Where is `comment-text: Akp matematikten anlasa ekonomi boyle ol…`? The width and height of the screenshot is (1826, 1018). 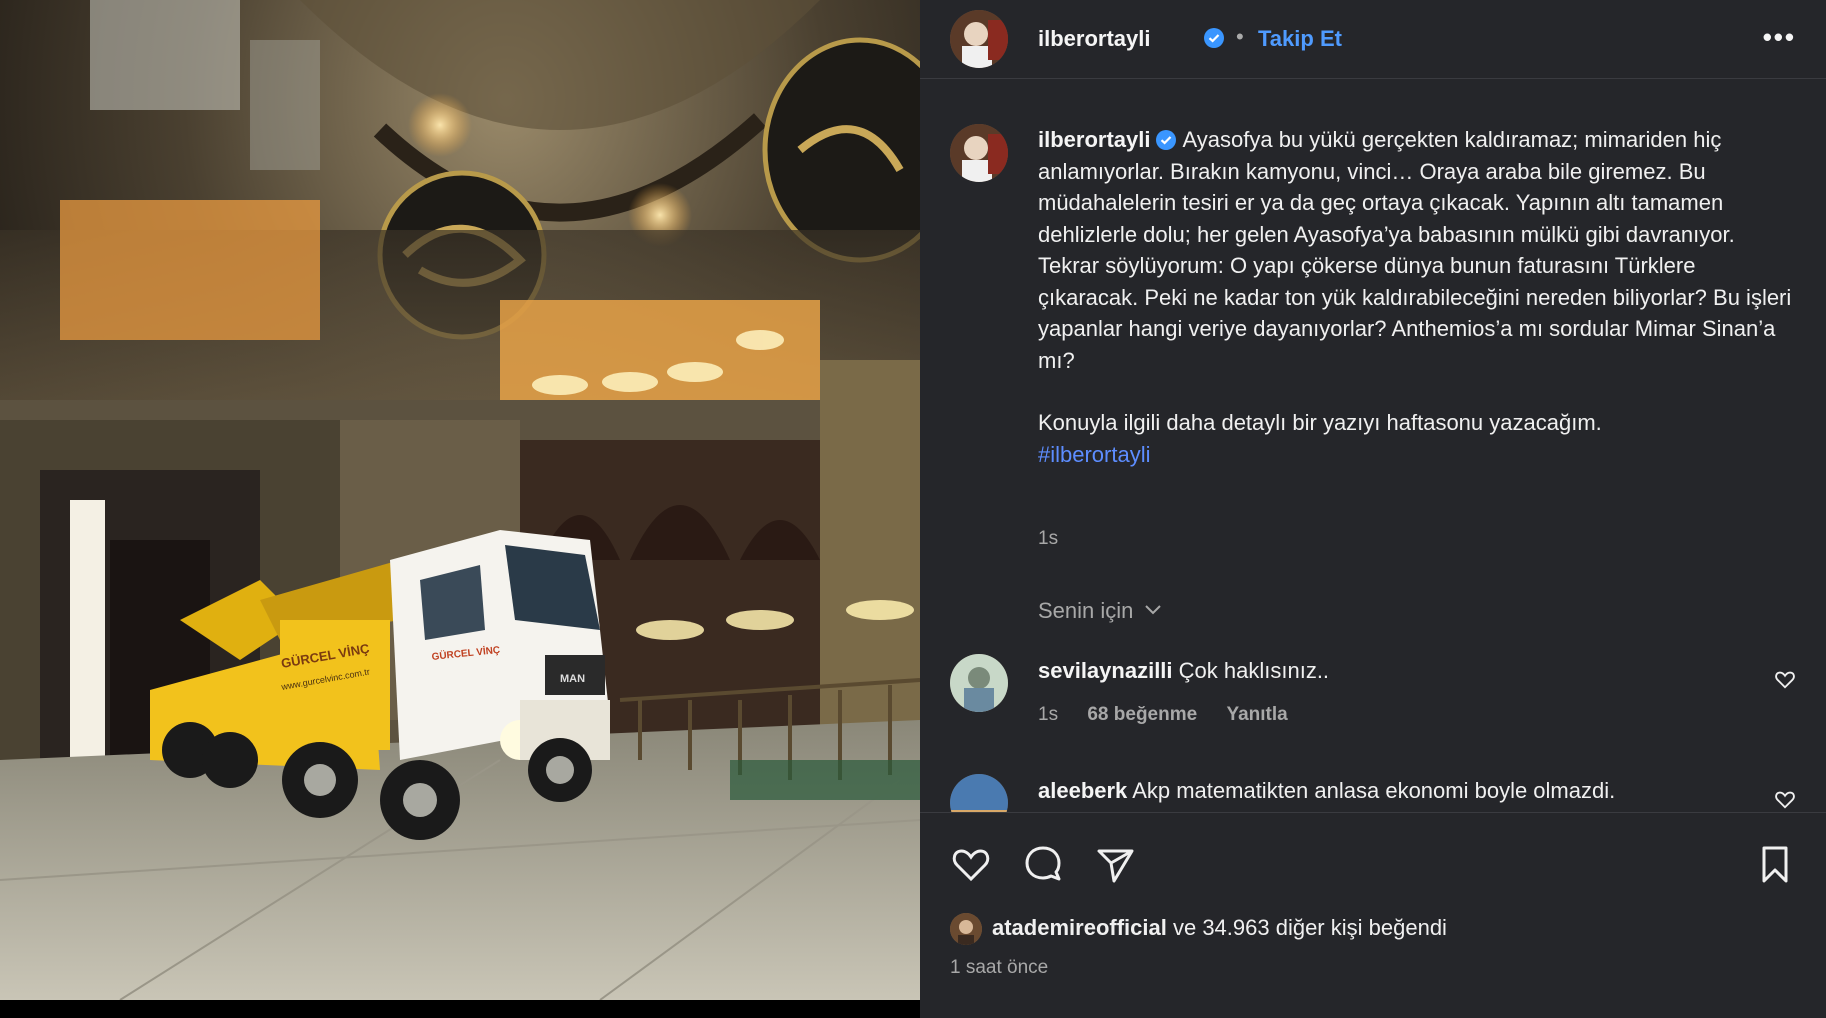 comment-text: Akp matematikten anlasa ekonomi boyle ol… is located at coordinates (1374, 790).